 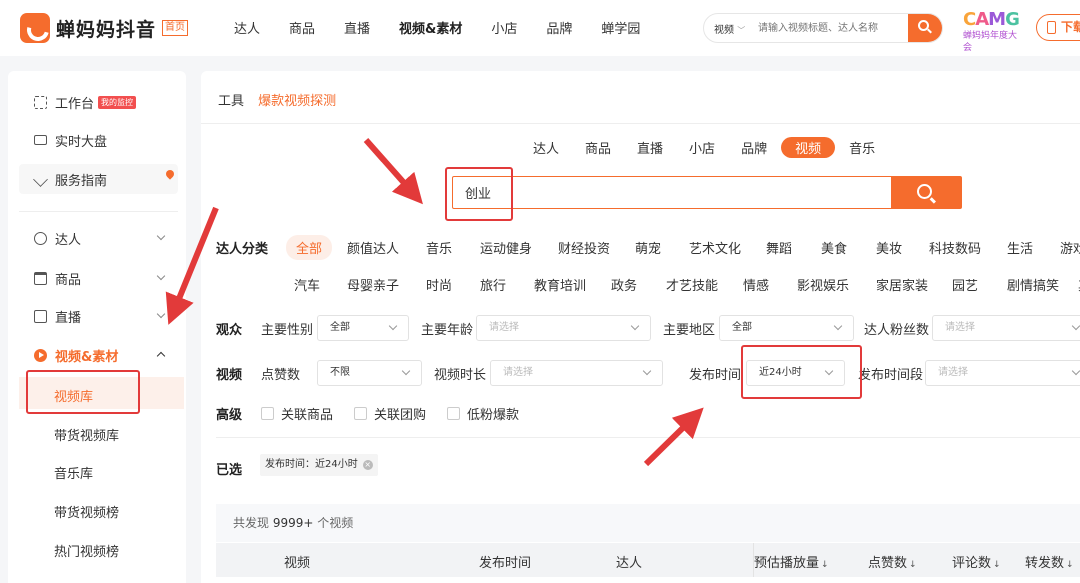 I want to click on sidebar-item-workbench: 工作台 我的监控, so click(x=97, y=102).